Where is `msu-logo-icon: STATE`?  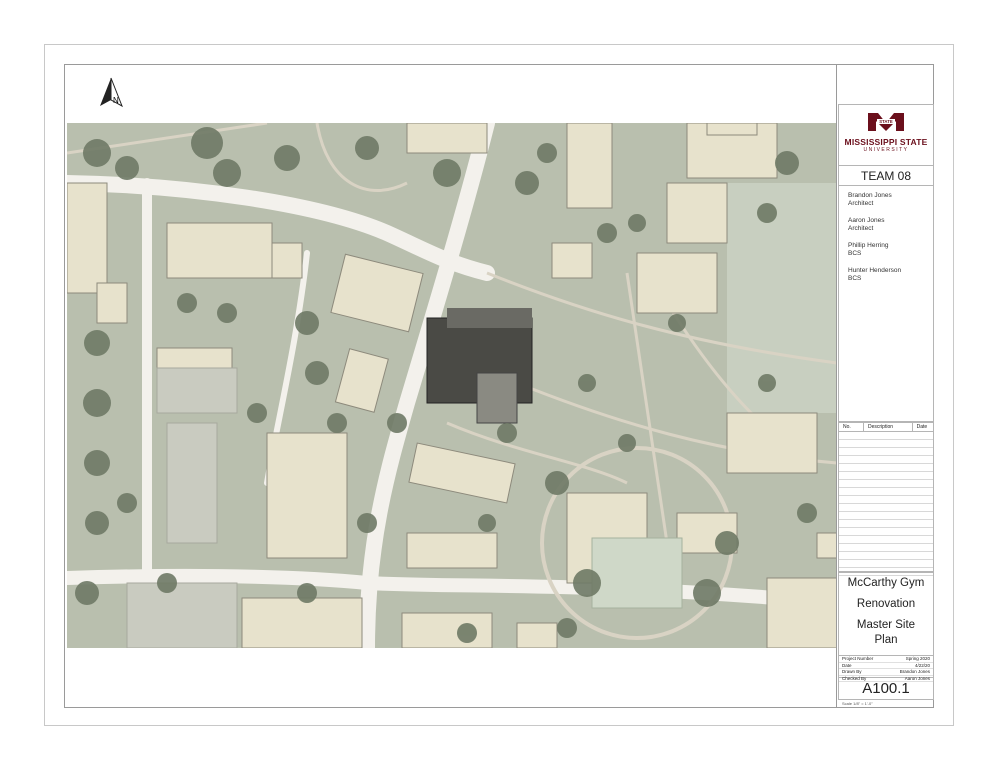 msu-logo-icon: STATE is located at coordinates (886, 122).